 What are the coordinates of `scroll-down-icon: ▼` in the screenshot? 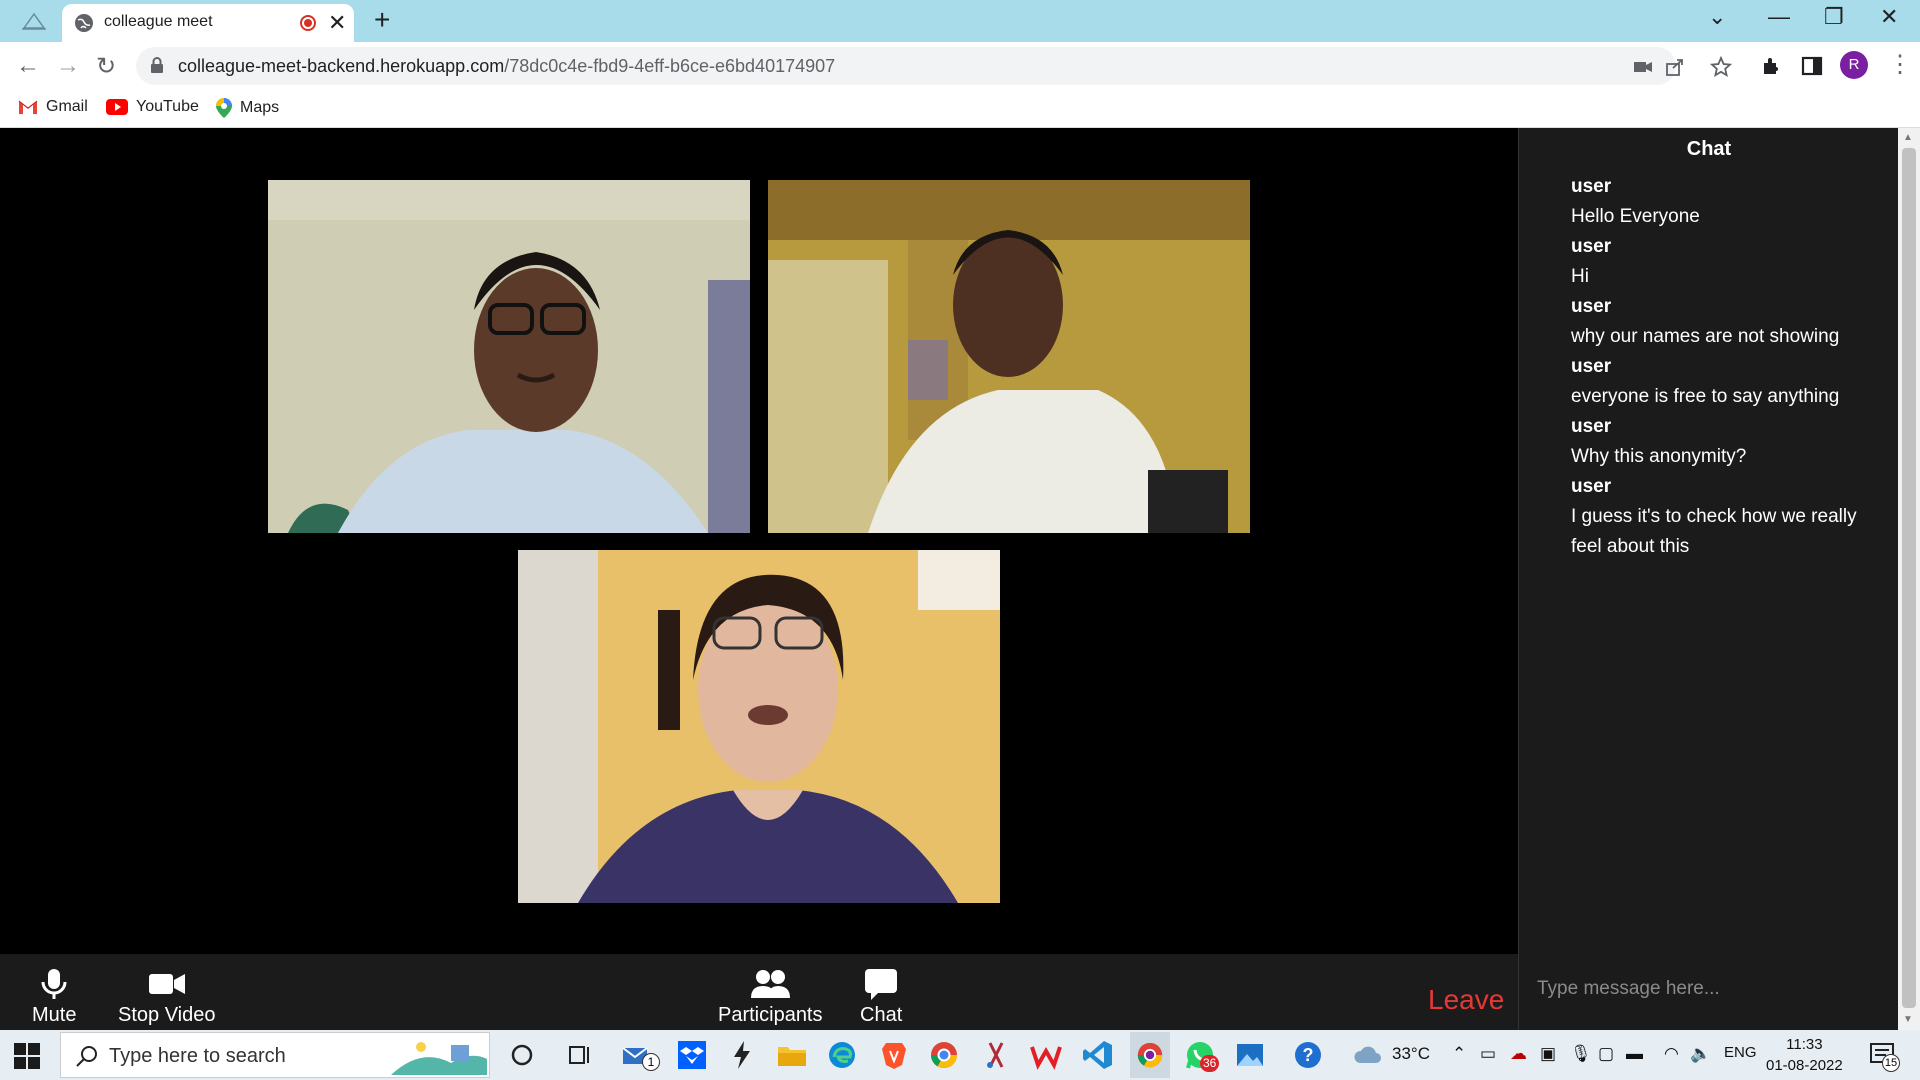 It's located at (1908, 1019).